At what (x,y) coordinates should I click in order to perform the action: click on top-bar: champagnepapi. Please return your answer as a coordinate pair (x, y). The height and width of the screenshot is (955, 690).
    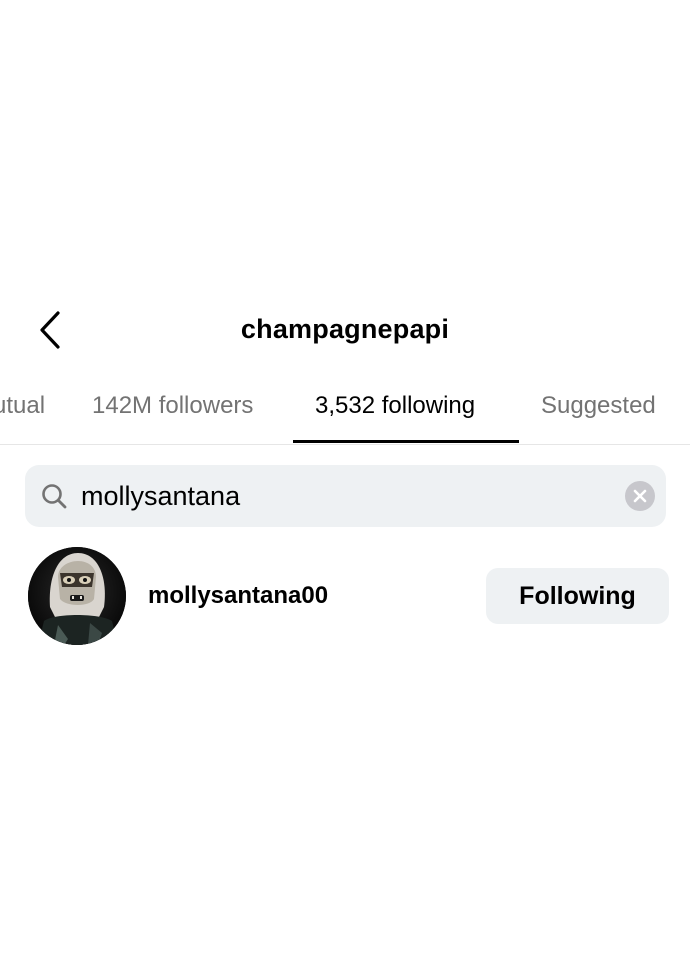
    Looking at the image, I should click on (345, 330).